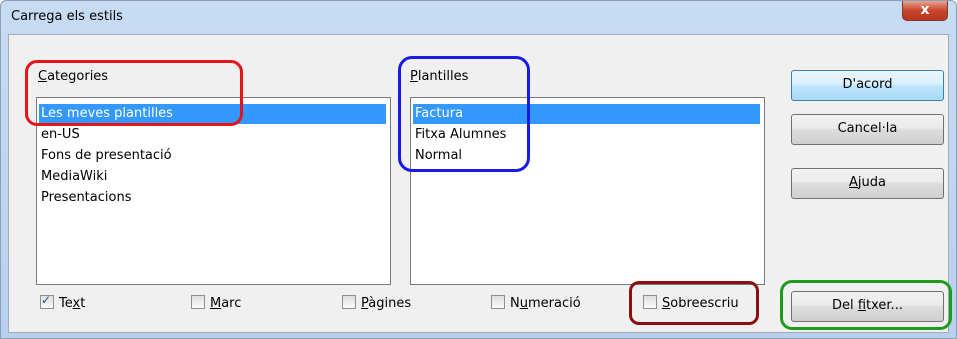 This screenshot has height=339, width=957. I want to click on checkmark-icon: ✓, so click(46, 300).